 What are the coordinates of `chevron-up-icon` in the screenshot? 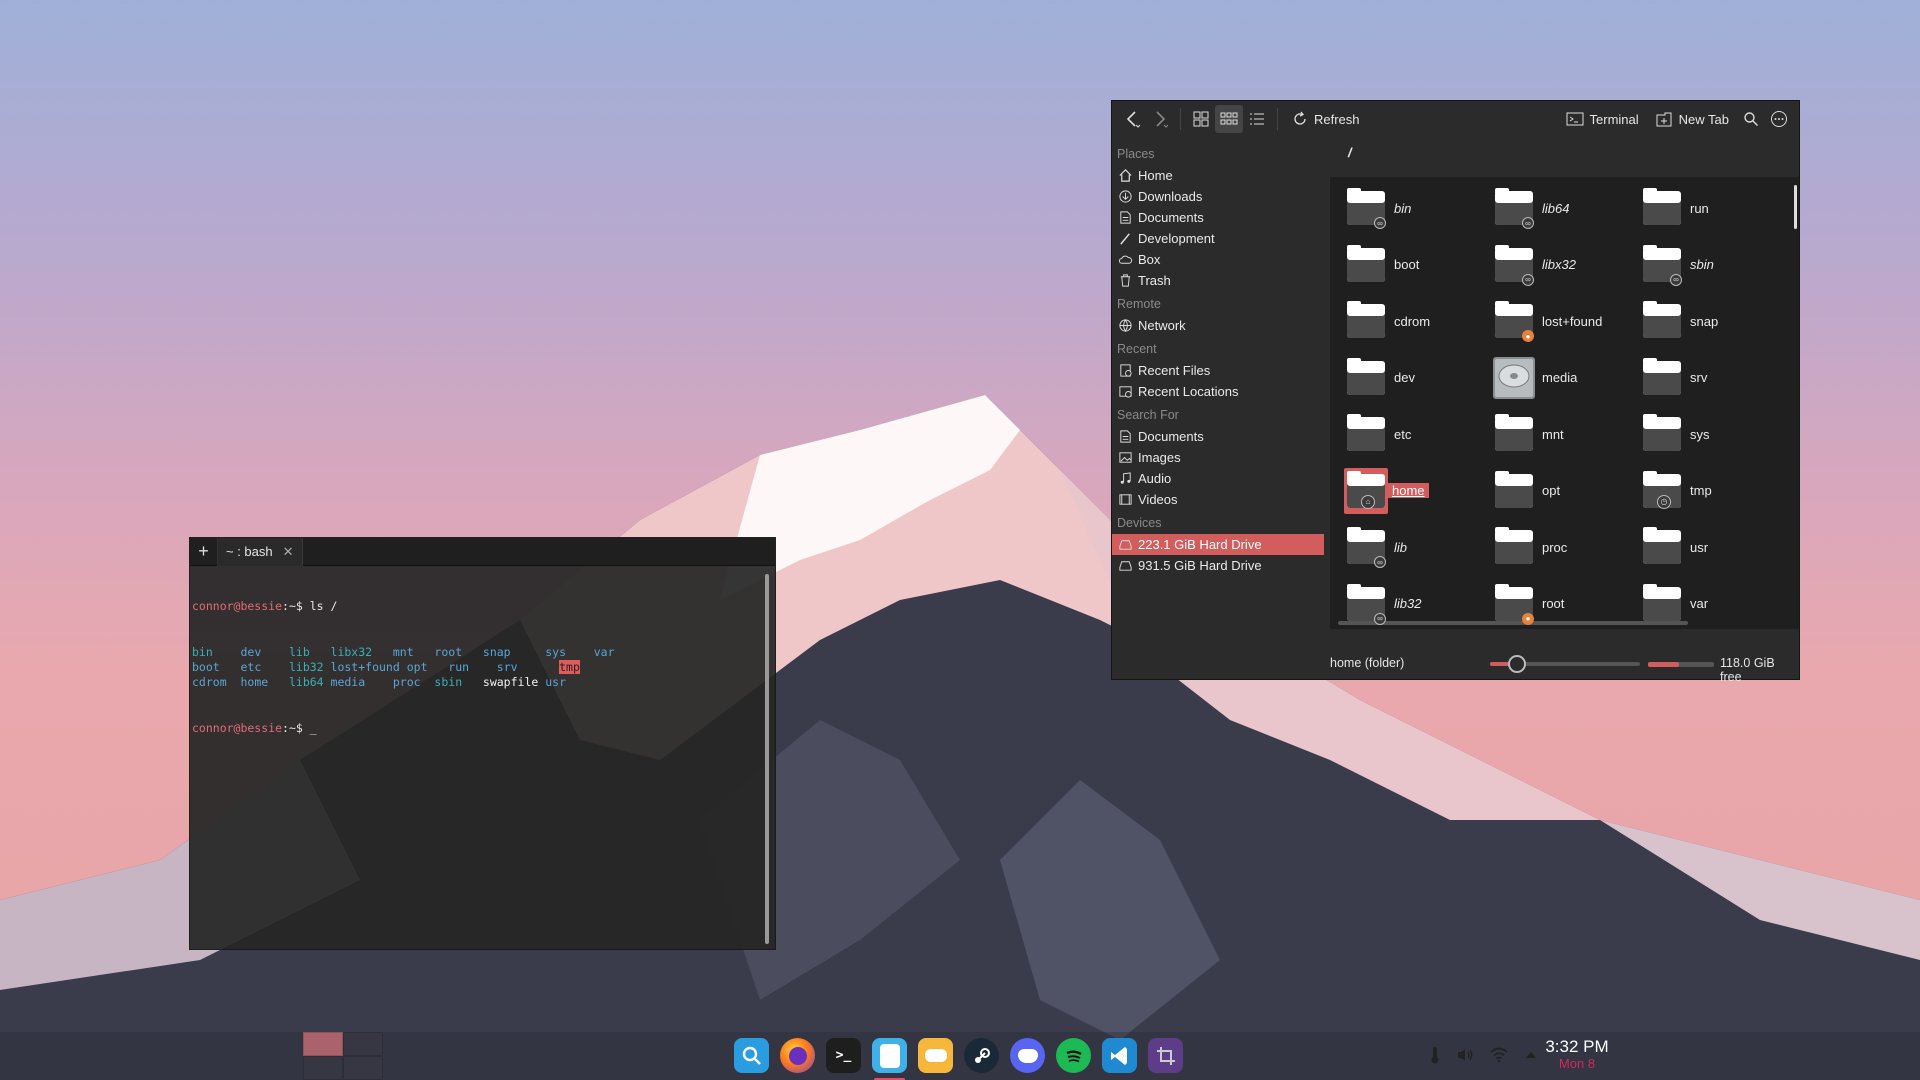 It's located at (1531, 1055).